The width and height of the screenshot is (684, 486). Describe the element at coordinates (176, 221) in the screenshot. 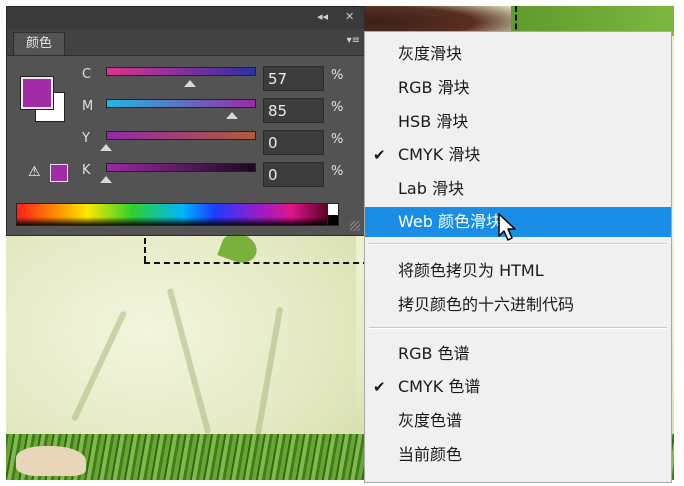

I see `spectrum-shade` at that location.